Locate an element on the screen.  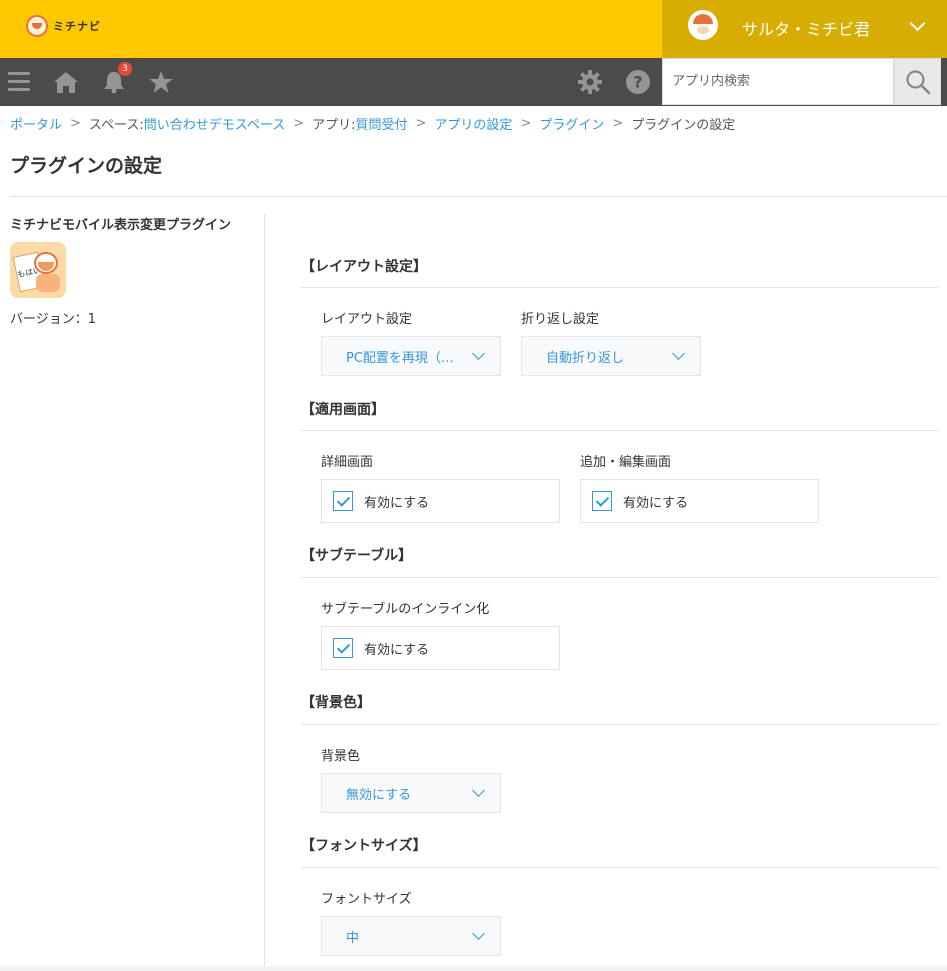
subtable-inline-checkbox: 有効にする is located at coordinates (440, 648).